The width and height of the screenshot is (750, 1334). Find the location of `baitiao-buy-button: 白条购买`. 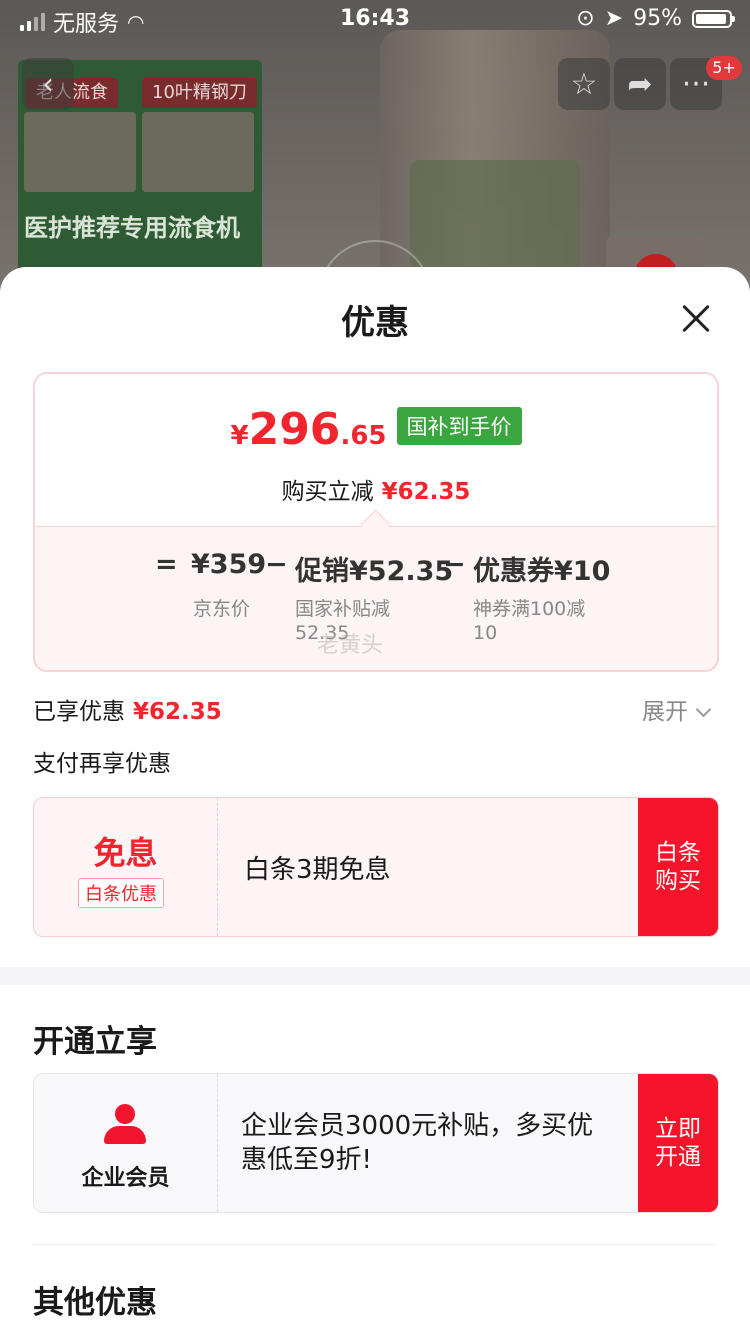

baitiao-buy-button: 白条购买 is located at coordinates (678, 867).